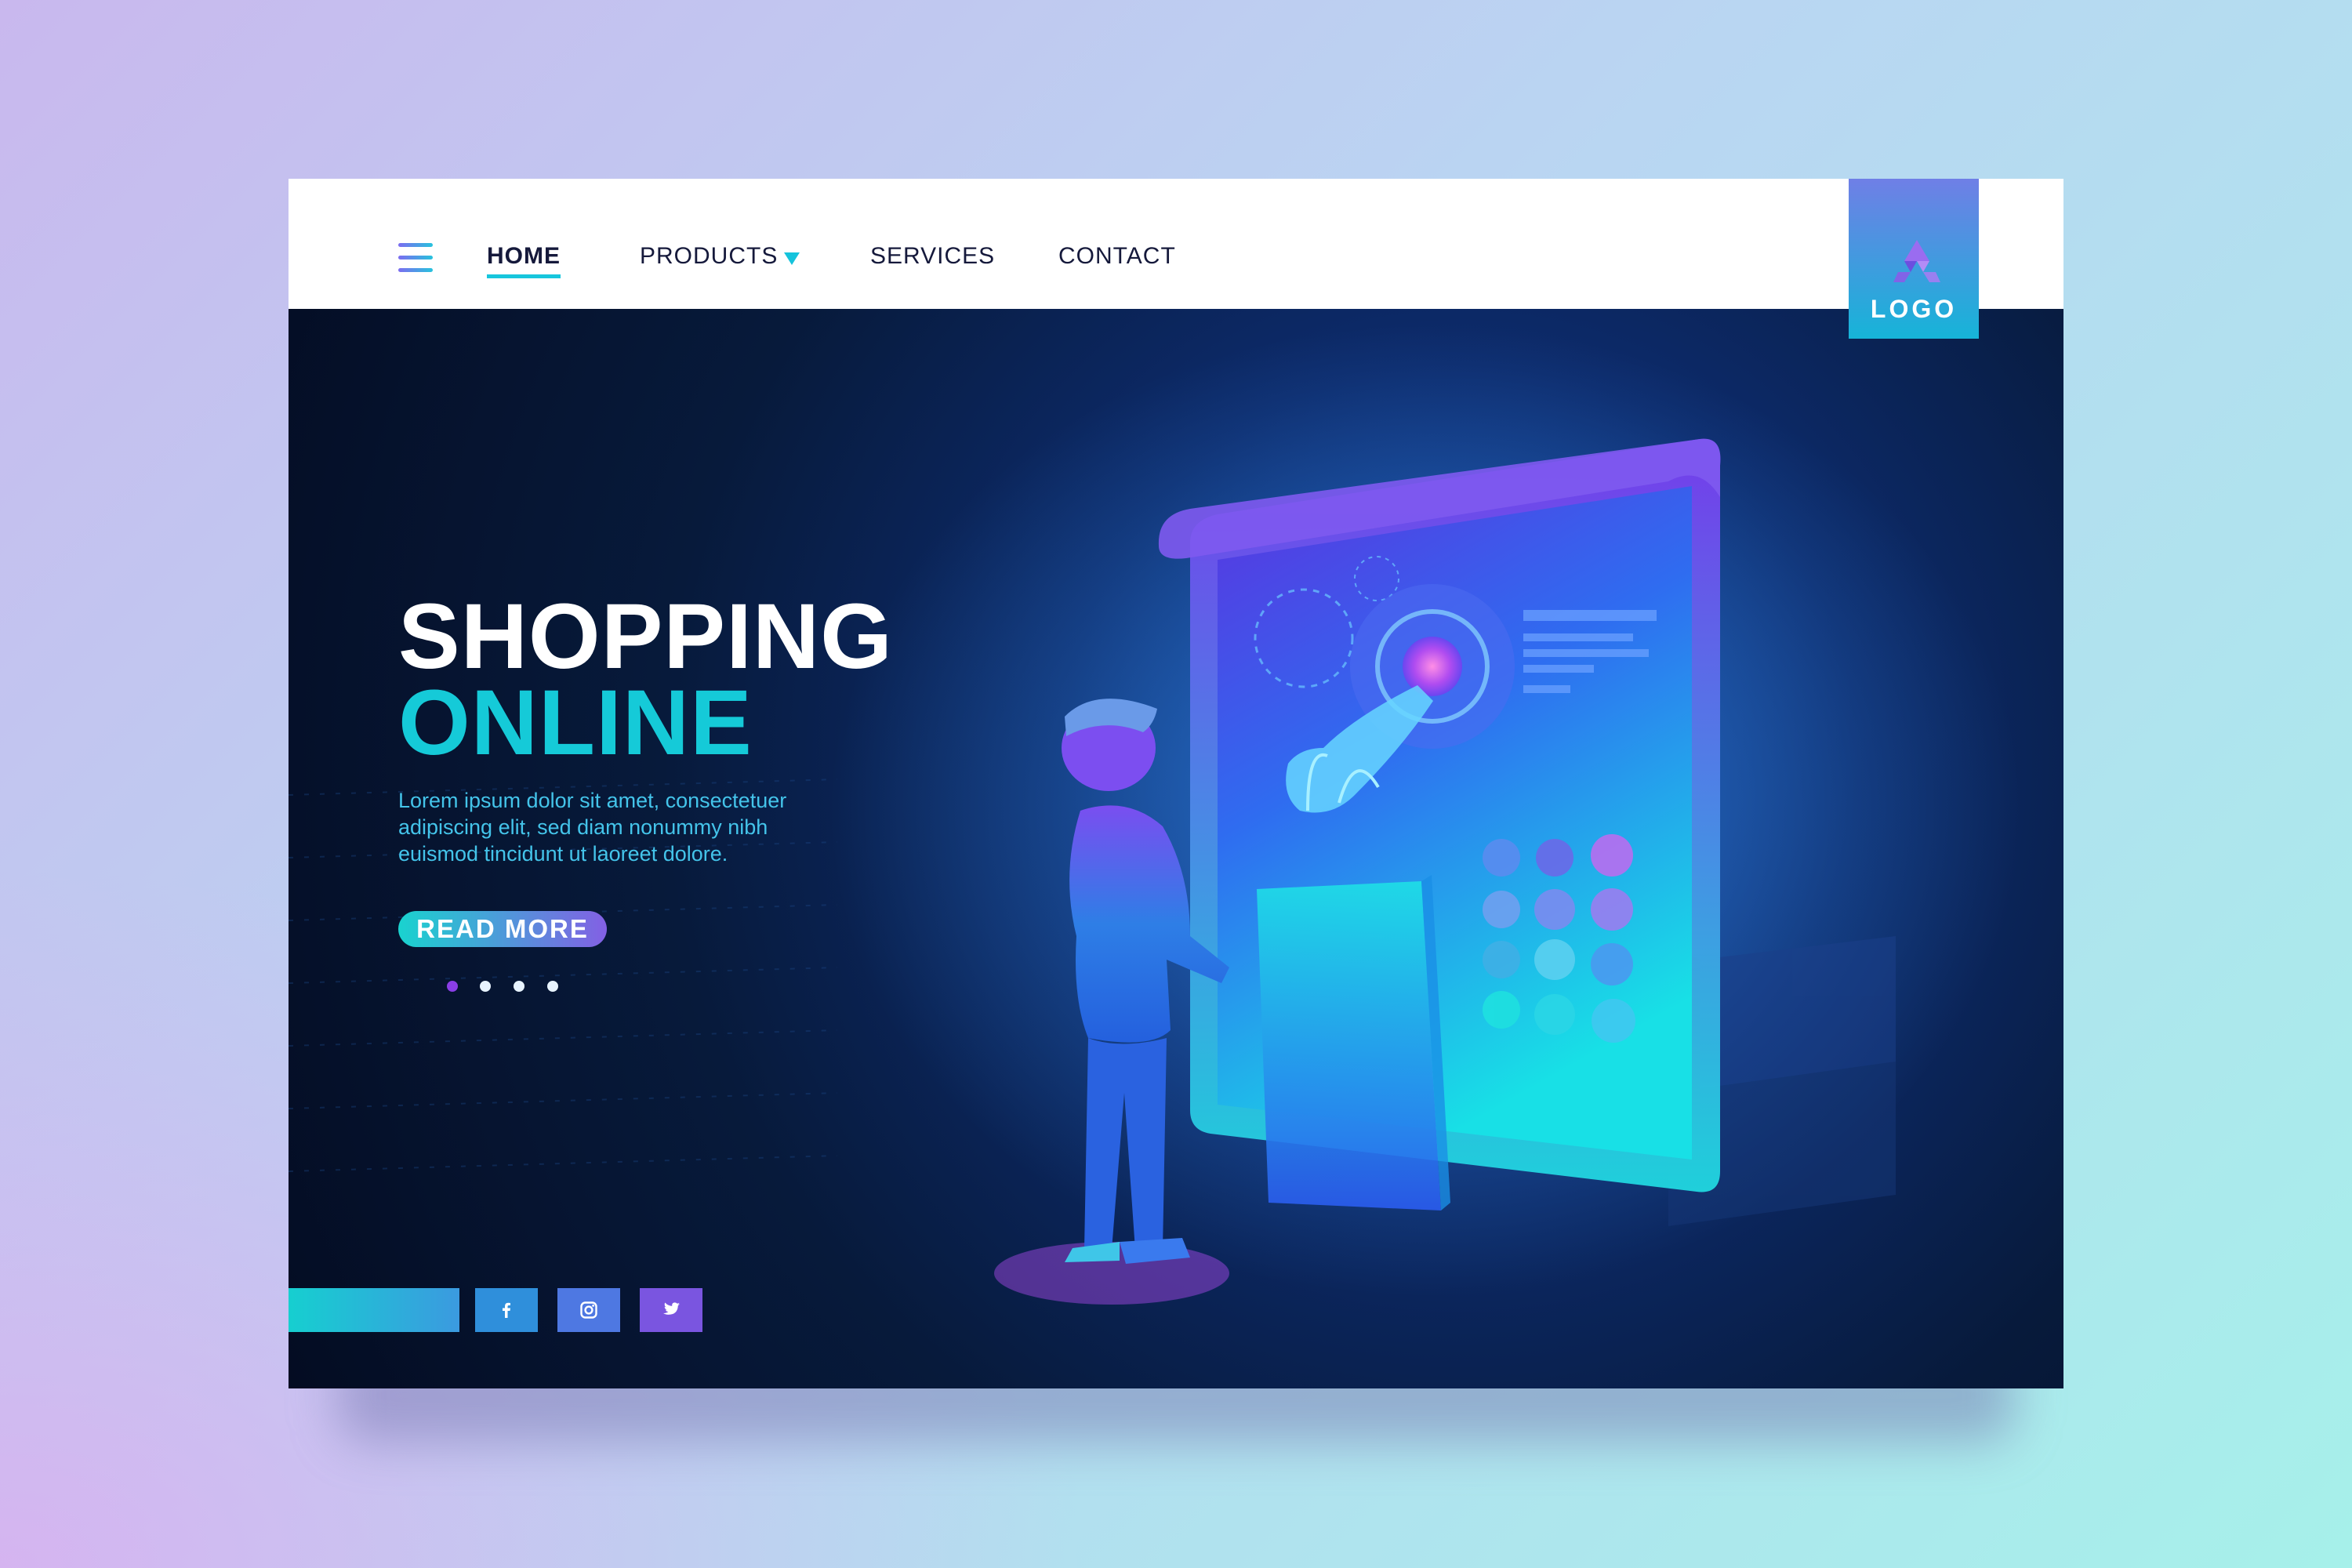 The image size is (2352, 1568). I want to click on instagram-button, so click(588, 1310).